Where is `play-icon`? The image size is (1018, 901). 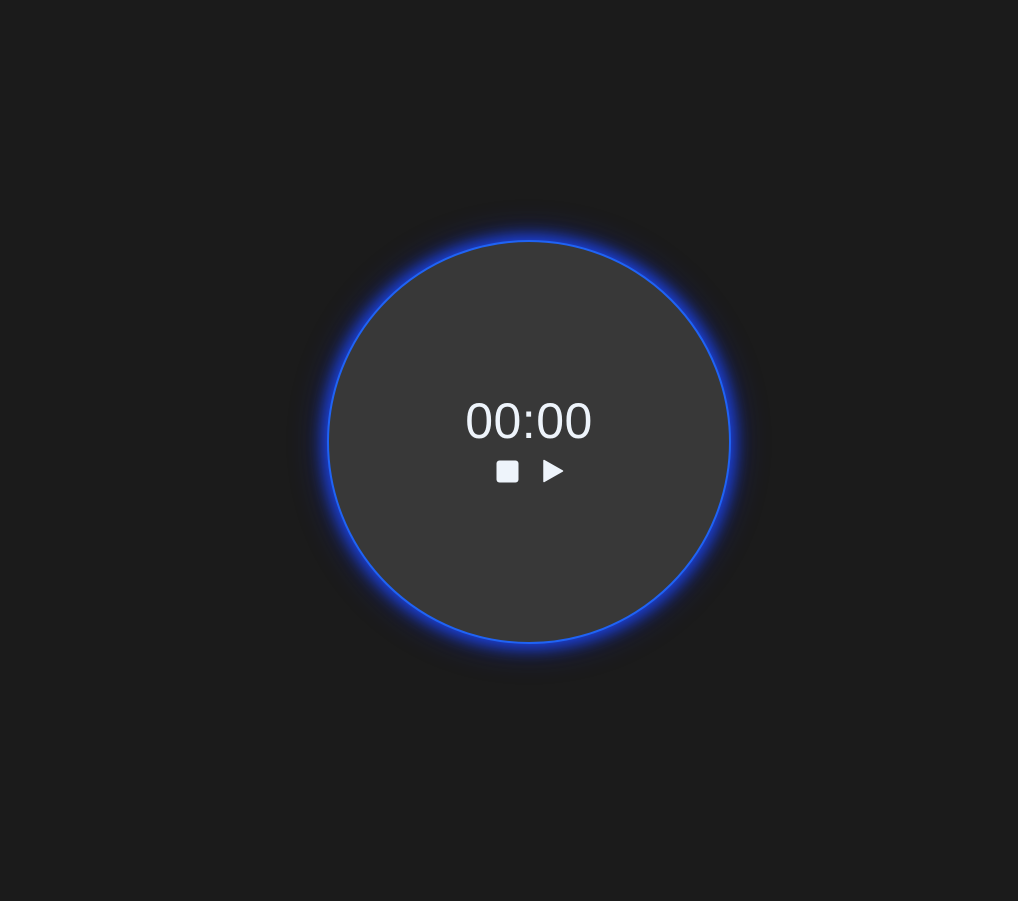 play-icon is located at coordinates (553, 471).